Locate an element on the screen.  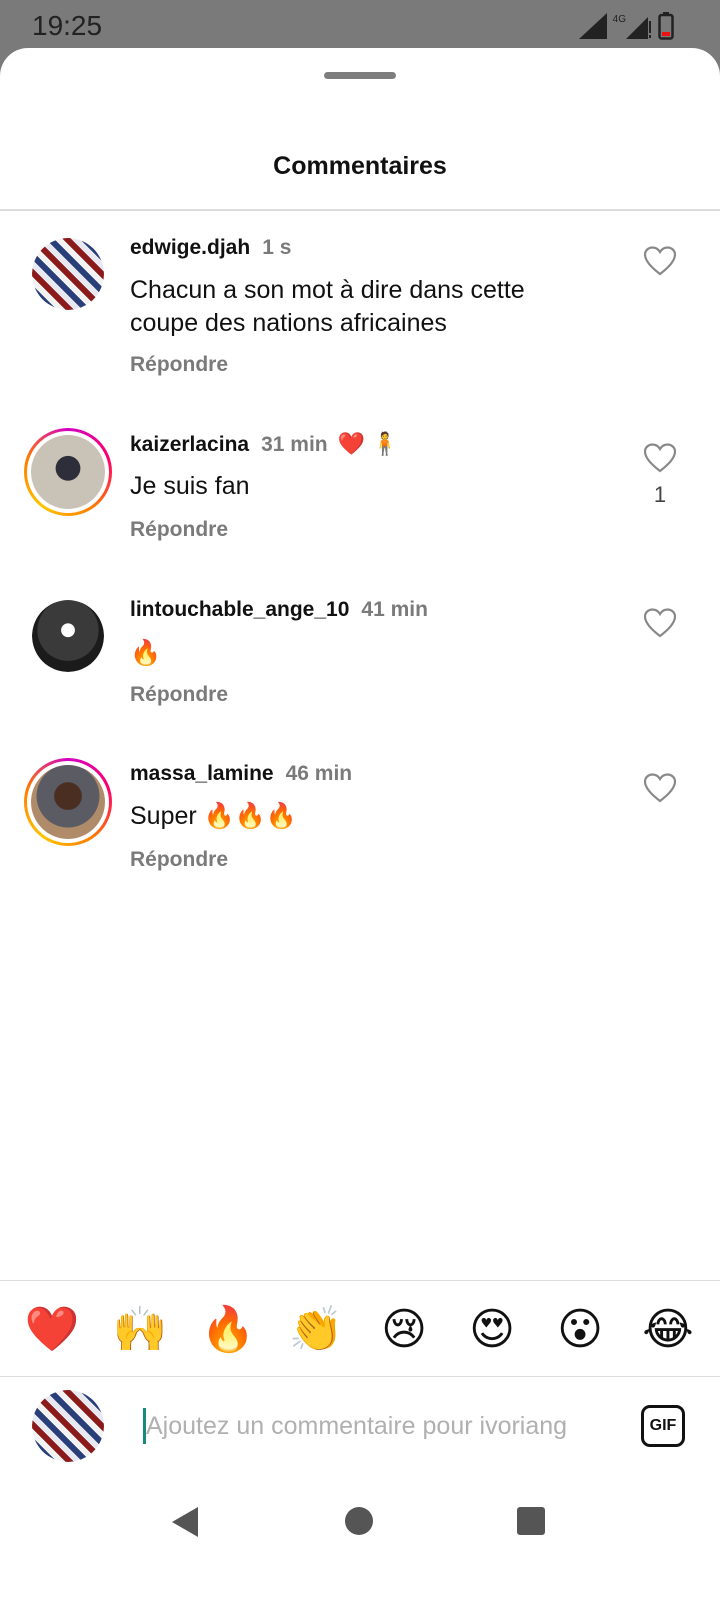
drag-handle is located at coordinates (360, 75).